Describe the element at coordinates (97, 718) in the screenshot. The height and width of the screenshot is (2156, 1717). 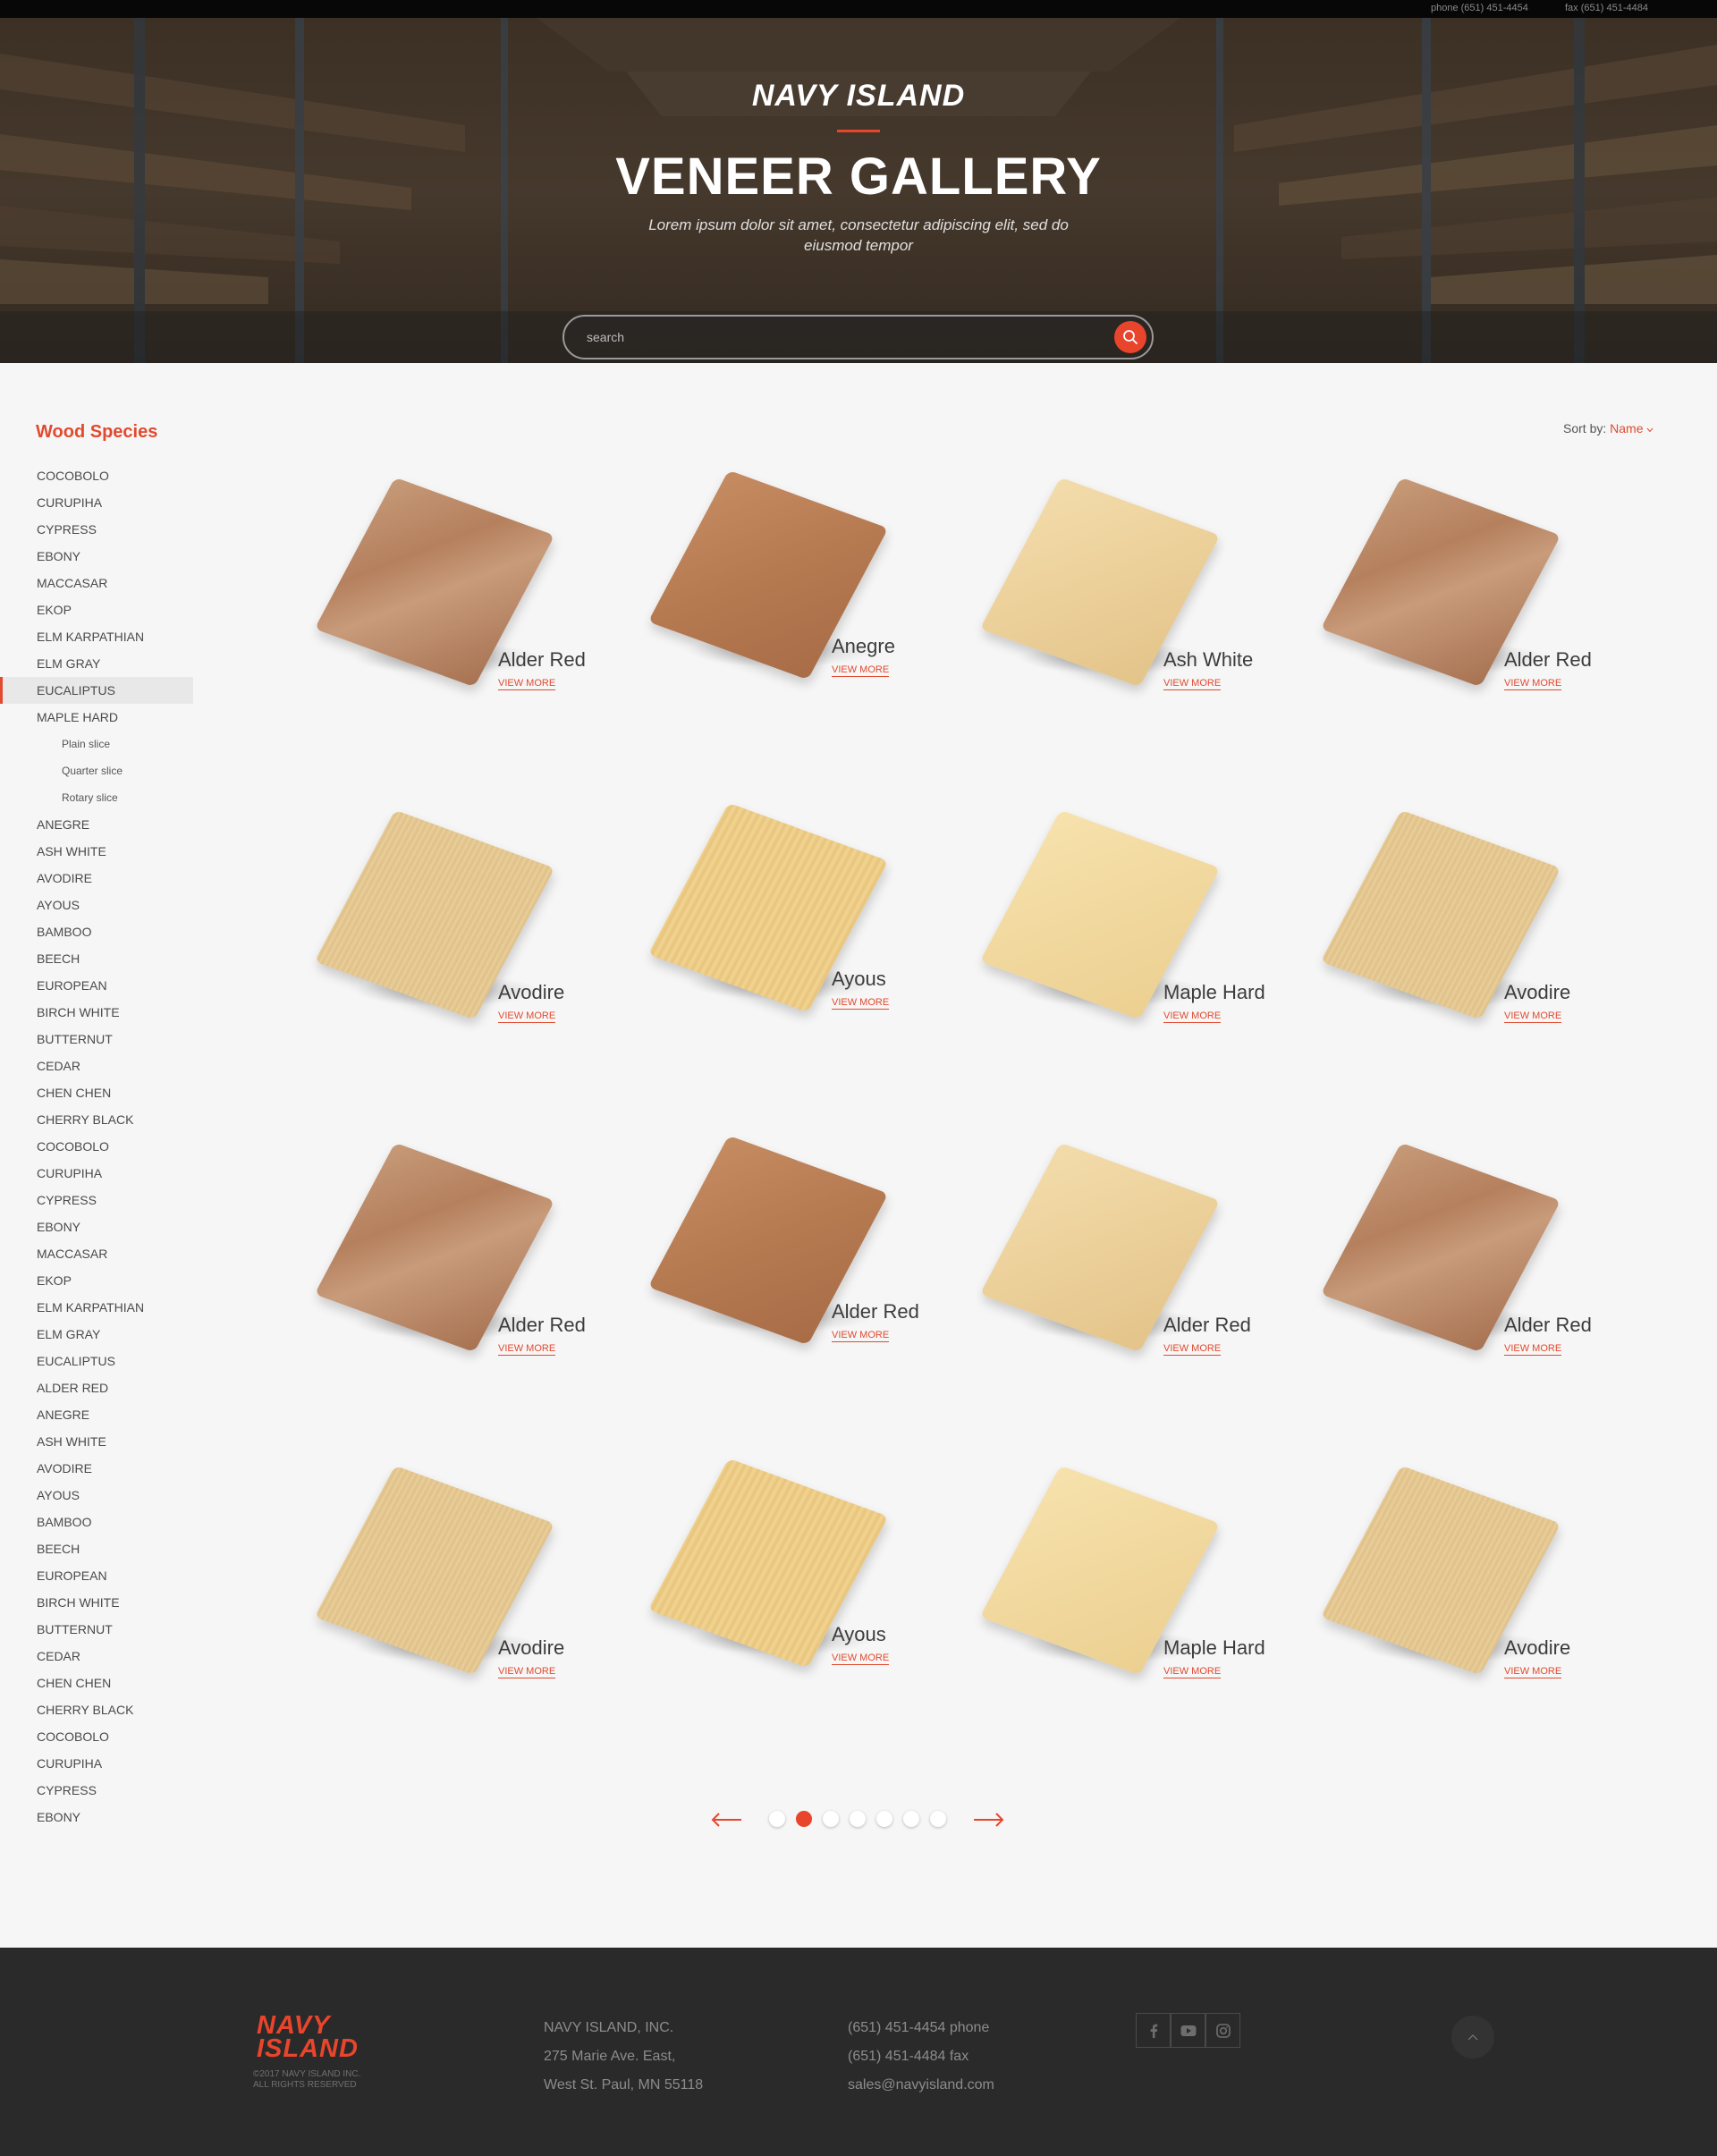
I see `sidebar-item: MAPLE HARD` at that location.